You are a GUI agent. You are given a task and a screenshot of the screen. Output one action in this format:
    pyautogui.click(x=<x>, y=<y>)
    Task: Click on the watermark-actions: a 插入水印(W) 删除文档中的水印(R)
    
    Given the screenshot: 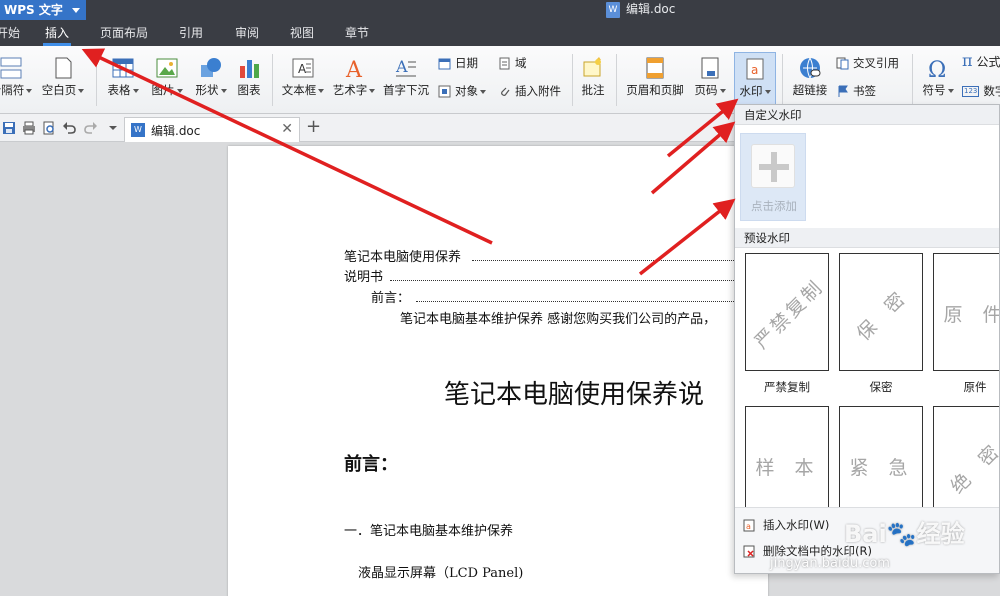 What is the action you would take?
    pyautogui.click(x=867, y=540)
    